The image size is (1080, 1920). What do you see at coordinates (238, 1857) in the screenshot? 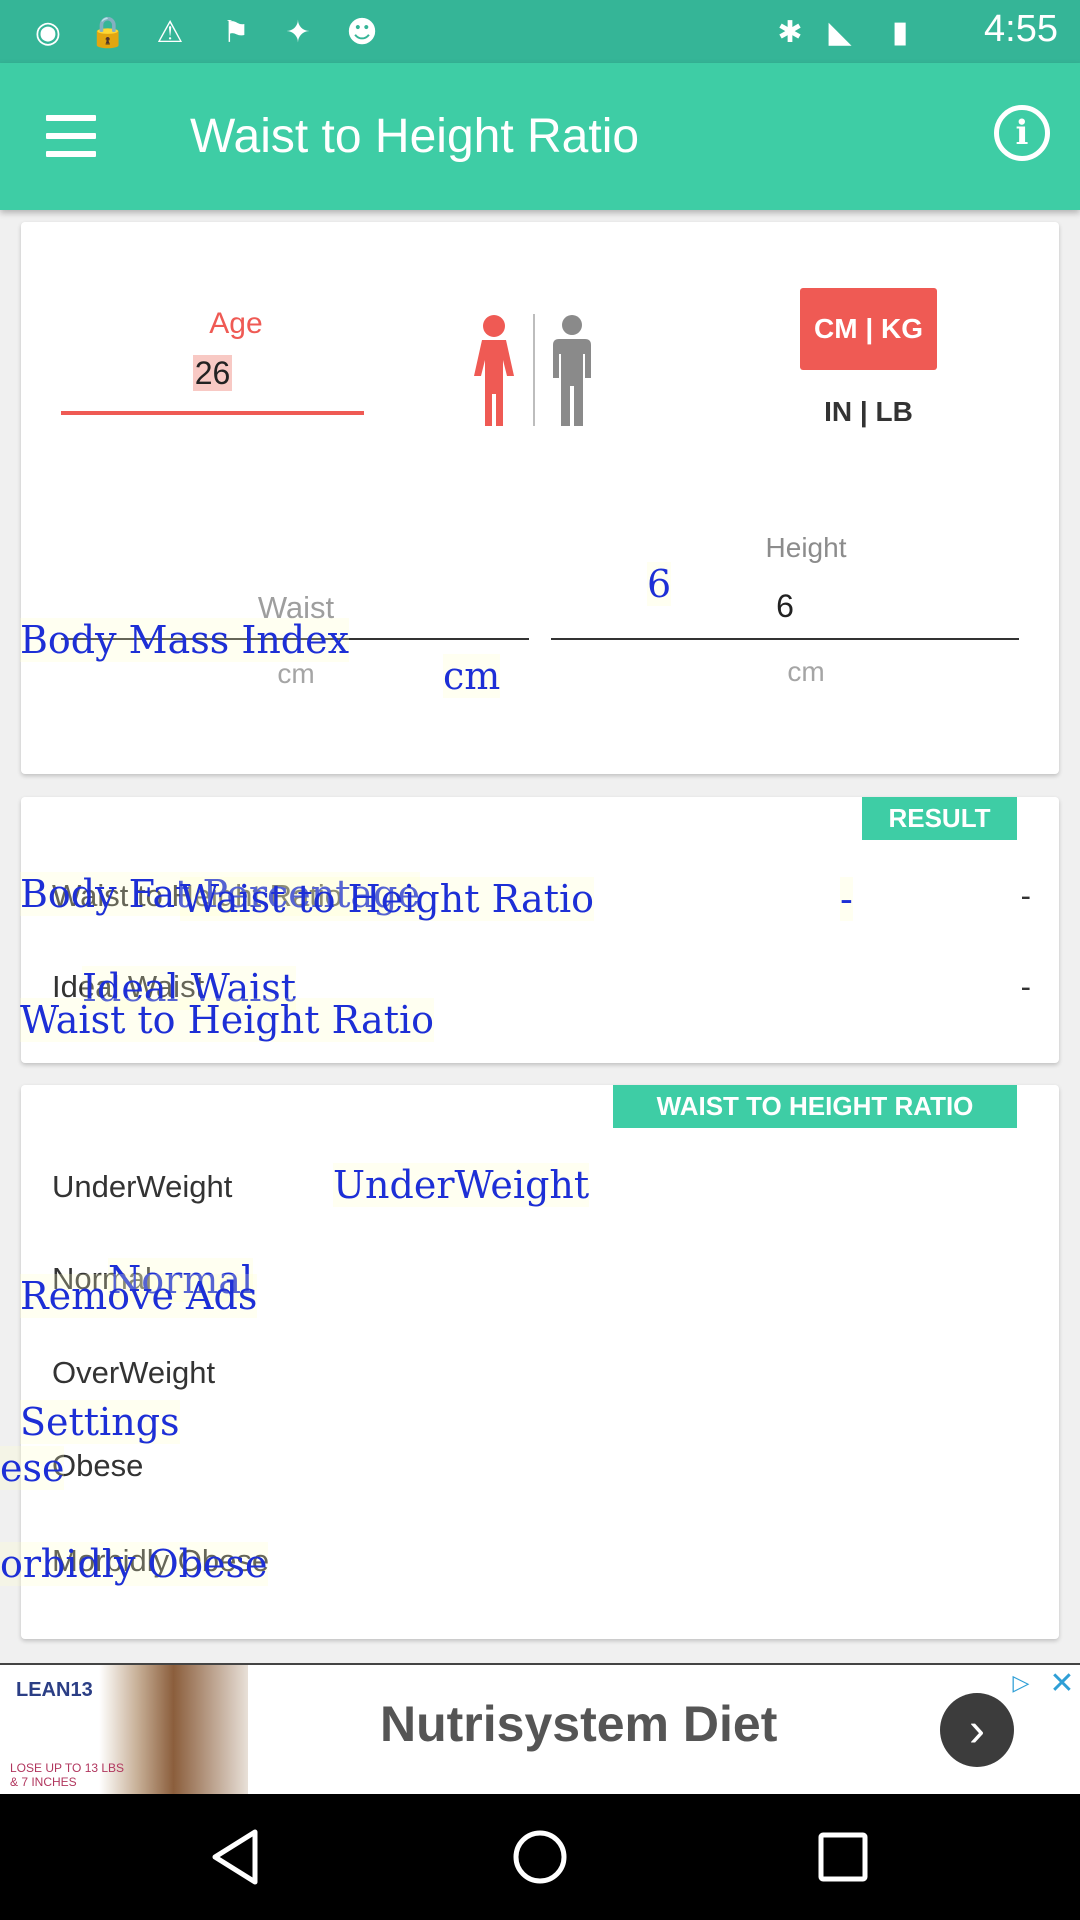
I see `back-icon` at bounding box center [238, 1857].